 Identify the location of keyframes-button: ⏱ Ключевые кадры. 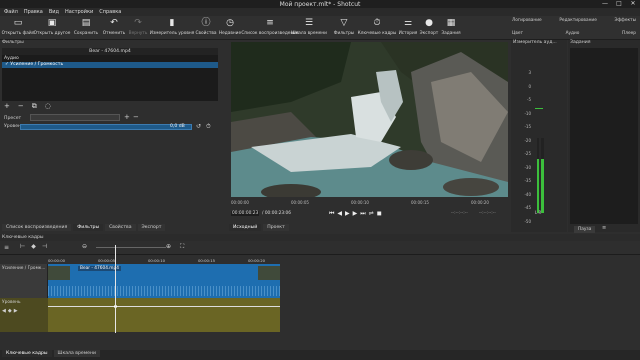
(377, 27).